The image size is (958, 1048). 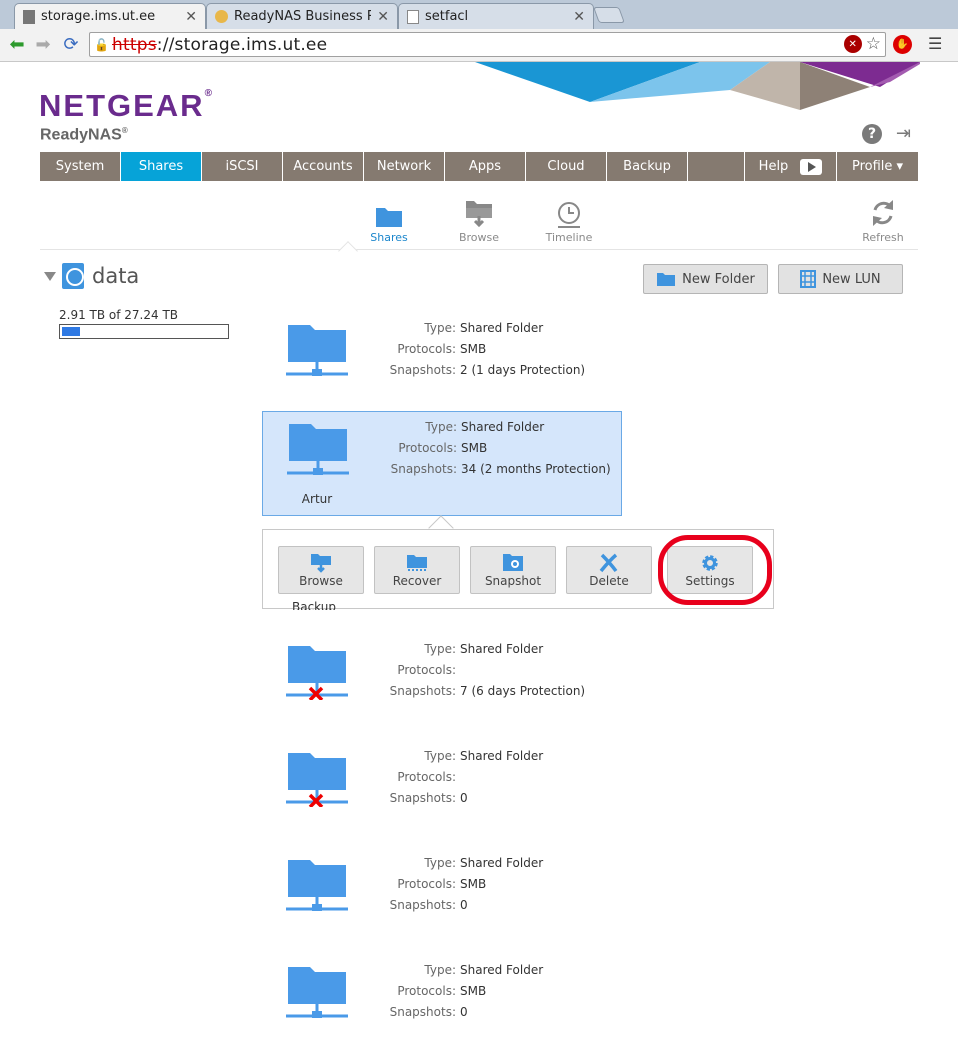 I want to click on subnav-timeline: Timeline, so click(x=569, y=217).